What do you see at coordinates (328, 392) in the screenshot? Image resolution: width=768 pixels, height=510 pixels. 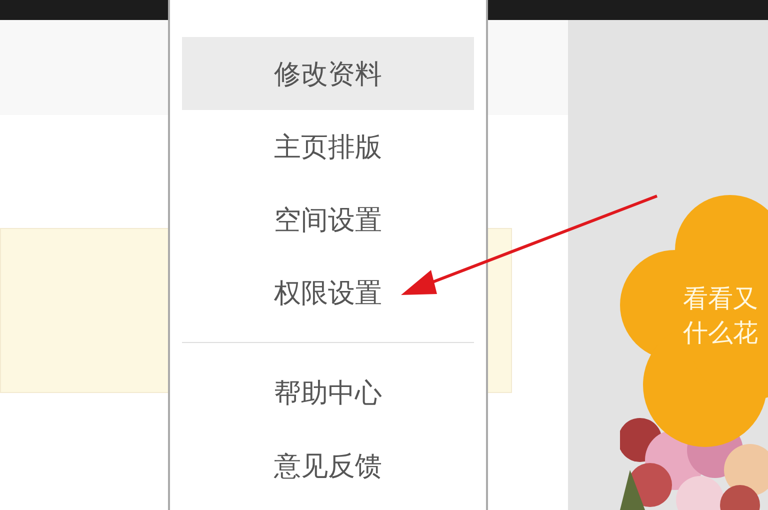 I see `menu-item: 帮助中心` at bounding box center [328, 392].